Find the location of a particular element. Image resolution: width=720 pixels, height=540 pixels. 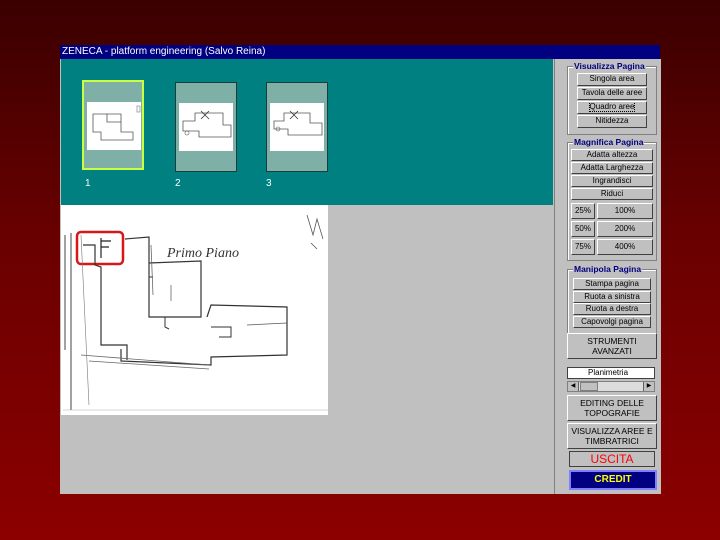

editing-topografie-button: EDITING DELLE TOPOGRAFIE is located at coordinates (612, 408).